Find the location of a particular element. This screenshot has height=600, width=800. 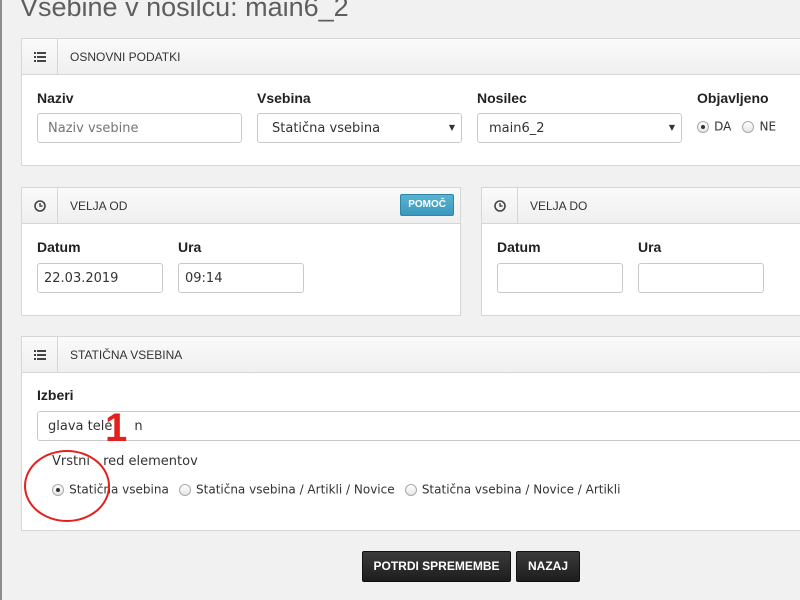

name-input is located at coordinates (139, 128).